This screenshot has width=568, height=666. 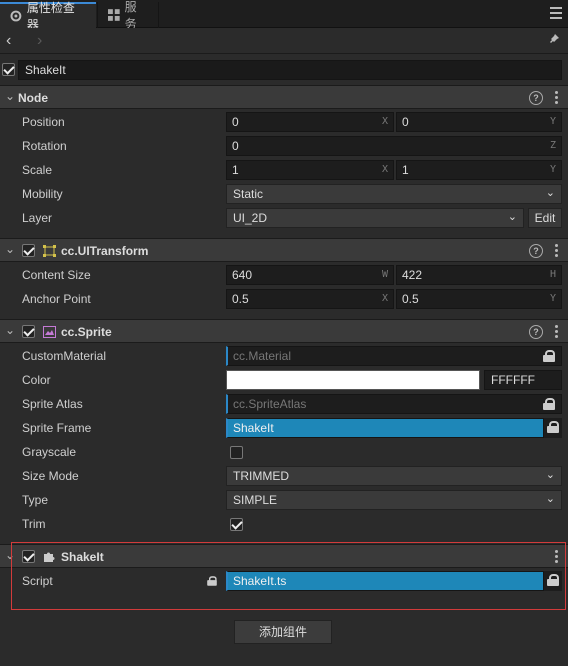 What do you see at coordinates (39, 41) in the screenshot?
I see `forward-arrow-icon: ›` at bounding box center [39, 41].